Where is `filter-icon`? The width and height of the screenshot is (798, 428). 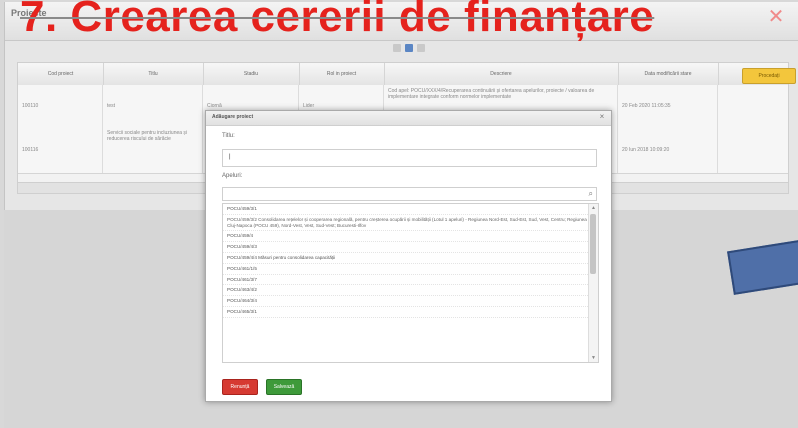
filter-icon is located at coordinates (397, 48).